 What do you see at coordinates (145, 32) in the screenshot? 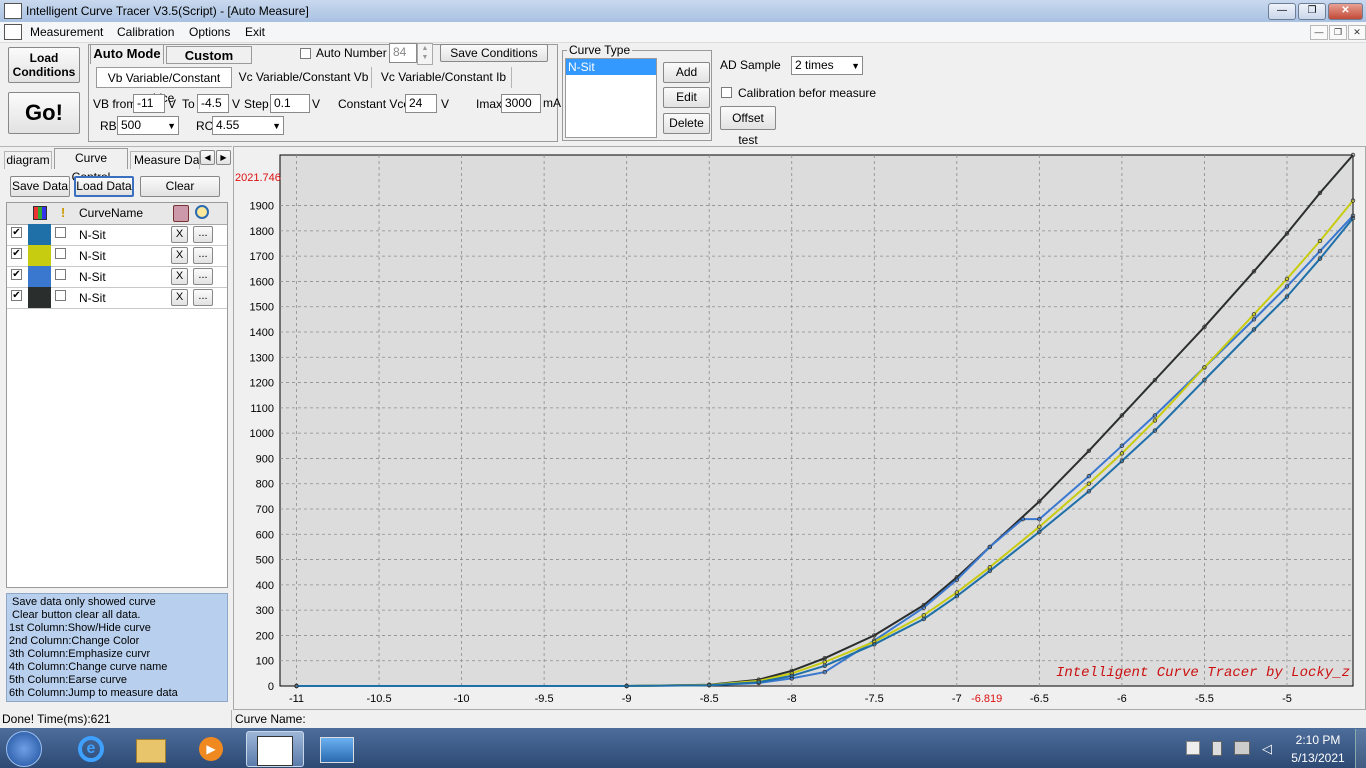
I see `menu-calibration: Calibration` at bounding box center [145, 32].